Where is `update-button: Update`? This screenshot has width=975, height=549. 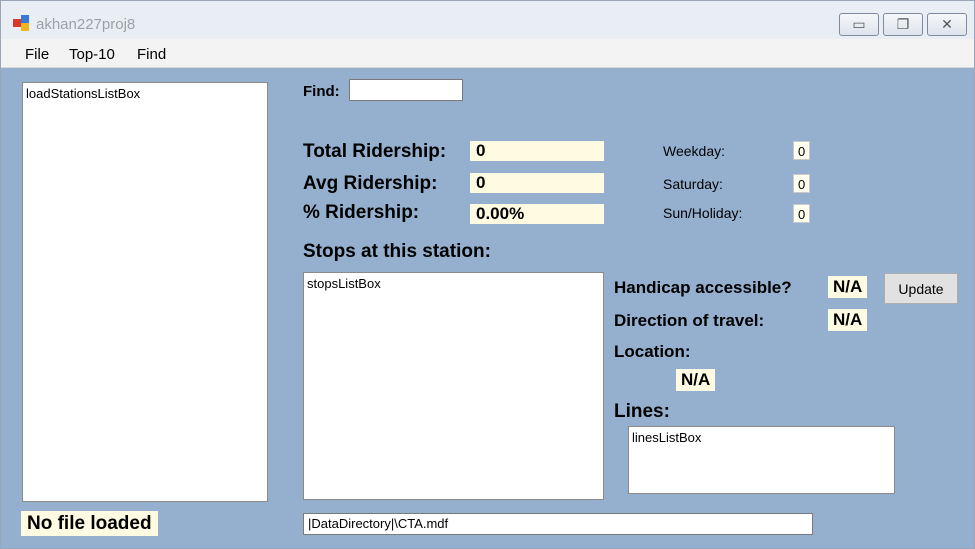
update-button: Update is located at coordinates (921, 288).